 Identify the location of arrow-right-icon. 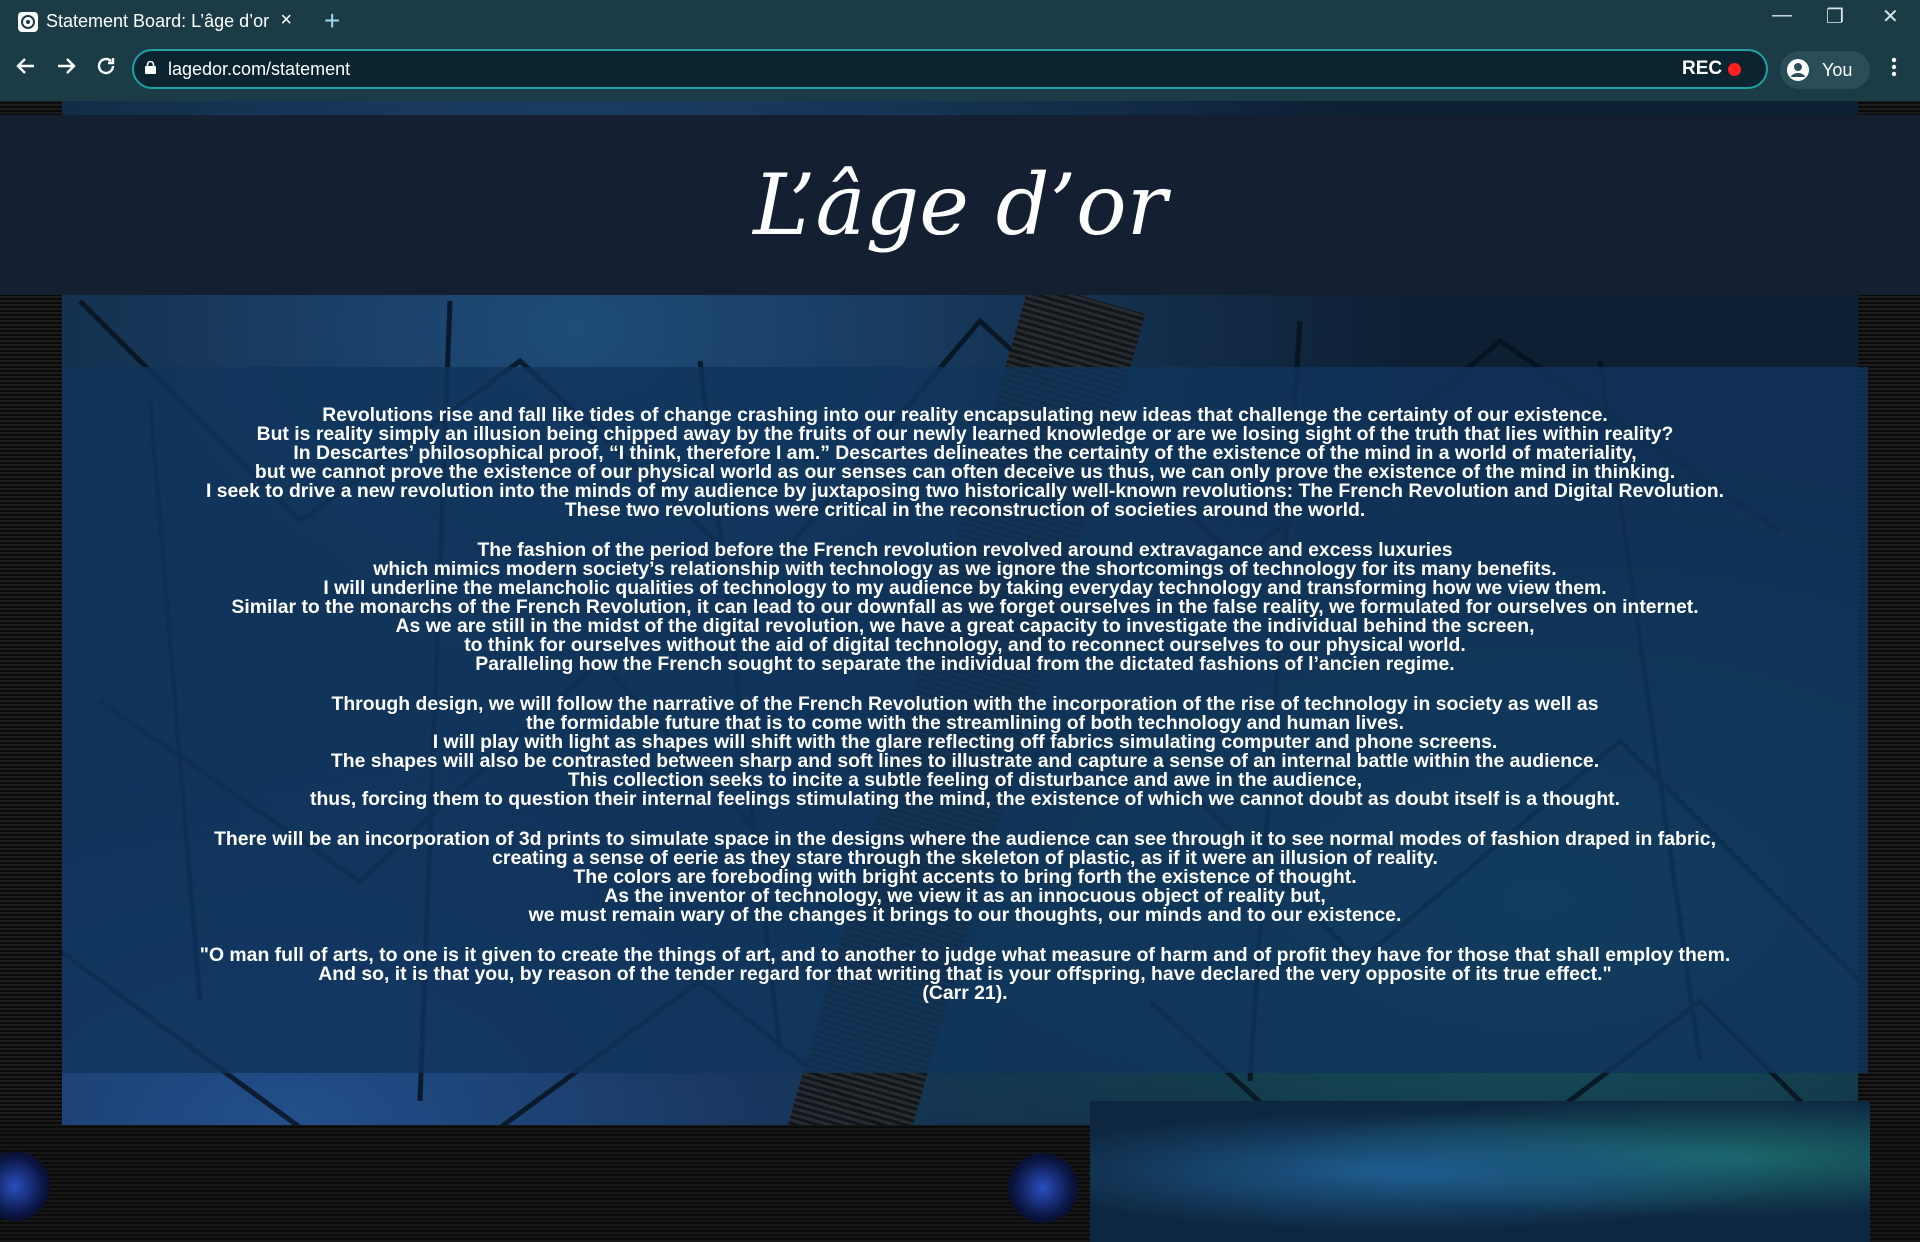
(67, 66).